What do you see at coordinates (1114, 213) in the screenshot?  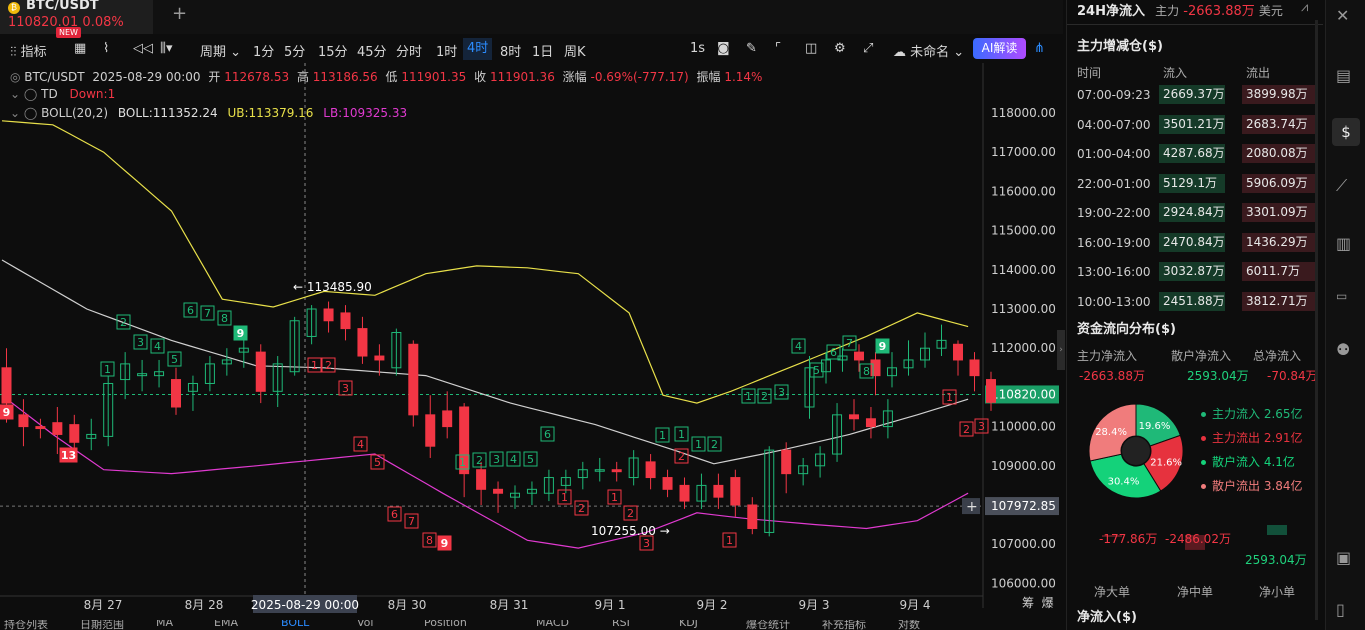 I see `flow-time: 19:00-22:00` at bounding box center [1114, 213].